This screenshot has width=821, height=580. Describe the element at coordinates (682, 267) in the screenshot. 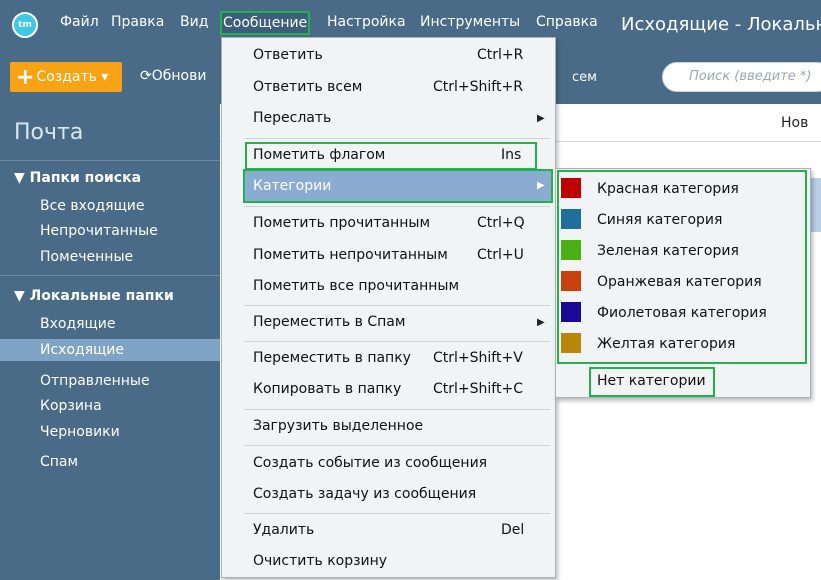

I see `categories-highlight-box` at that location.